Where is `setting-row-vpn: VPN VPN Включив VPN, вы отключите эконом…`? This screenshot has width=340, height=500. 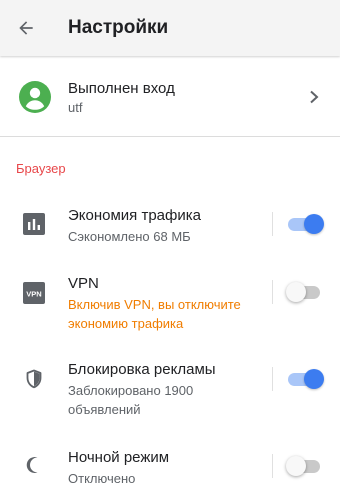
setting-row-vpn: VPN VPN Включив VPN, вы отключите эконом… is located at coordinates (170, 303).